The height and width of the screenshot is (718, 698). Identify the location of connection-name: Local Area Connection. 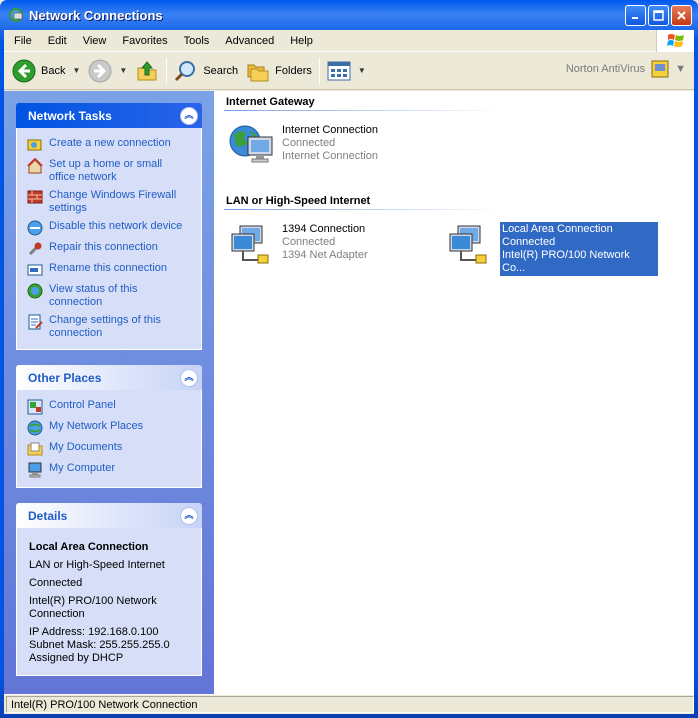
(557, 229).